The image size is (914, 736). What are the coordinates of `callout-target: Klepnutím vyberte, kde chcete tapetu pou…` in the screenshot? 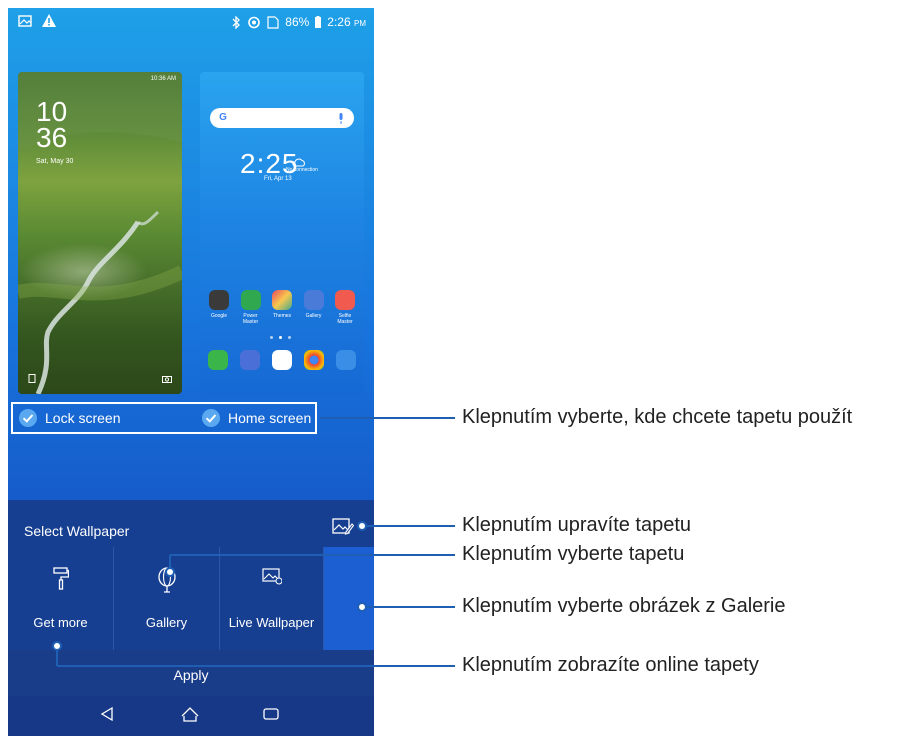 It's located at (657, 417).